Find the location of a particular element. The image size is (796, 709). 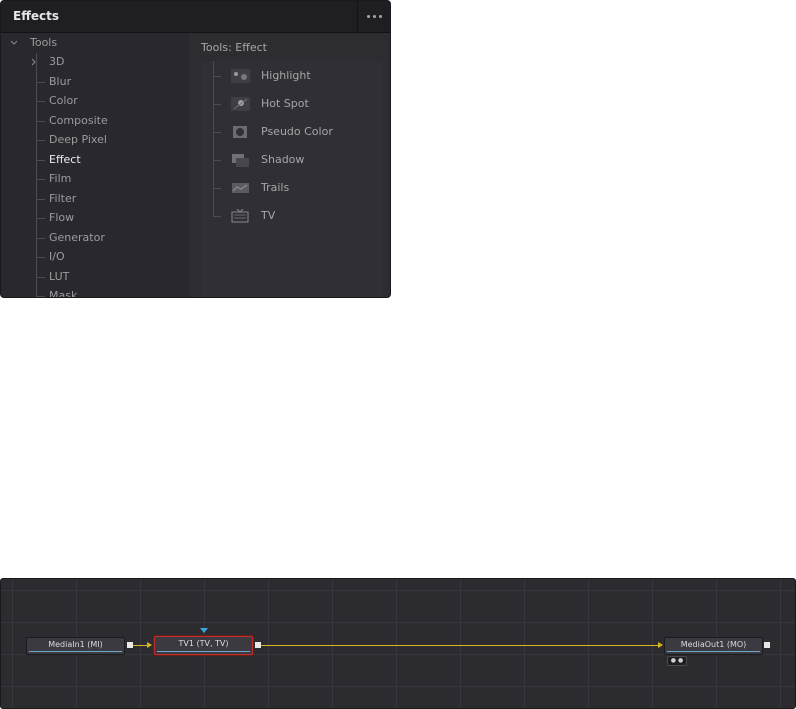

tree-item-filter: Filter is located at coordinates (62, 199).